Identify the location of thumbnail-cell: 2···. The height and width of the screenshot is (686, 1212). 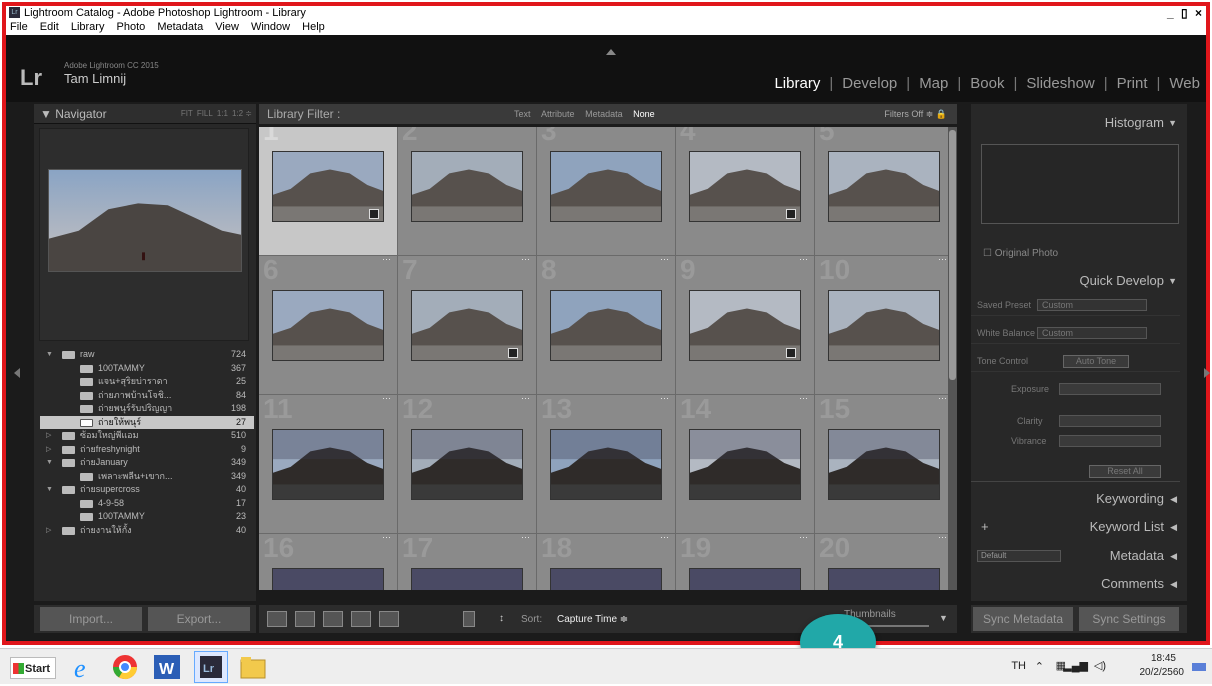
(467, 191).